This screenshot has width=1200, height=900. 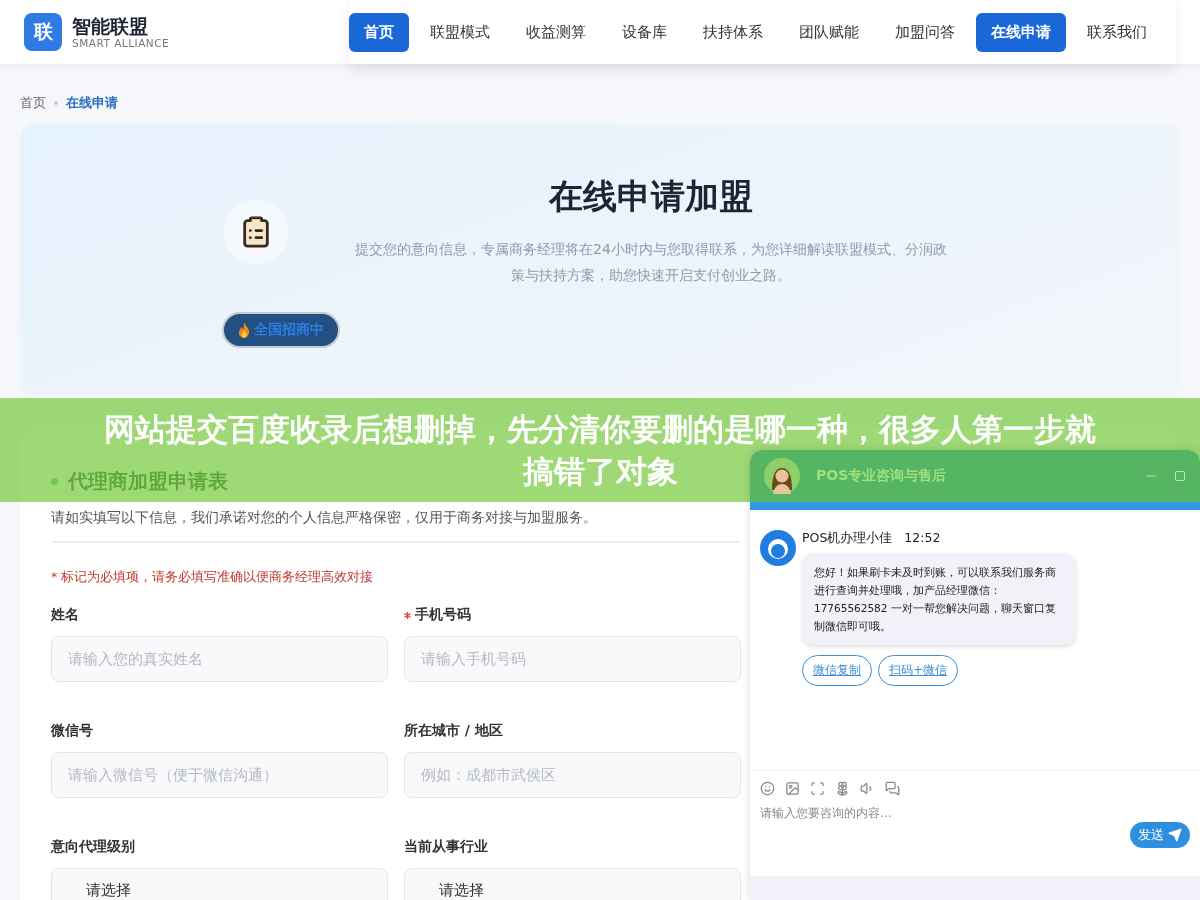 What do you see at coordinates (600, 429) in the screenshot?
I see `headline-line: 网站提交百度收录后想删掉，先分清你要删的是哪一种，很多人第一步就` at bounding box center [600, 429].